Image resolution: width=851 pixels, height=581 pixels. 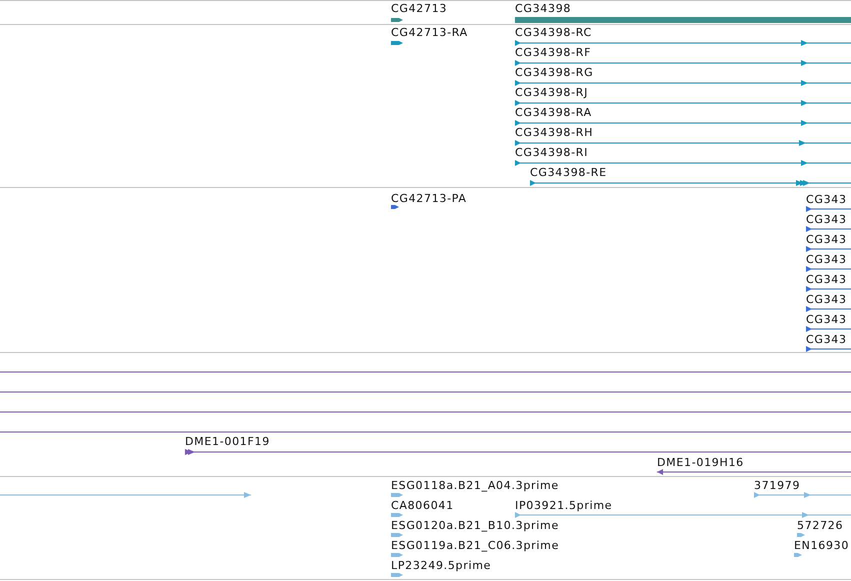 I want to click on feature-label: EN16930, so click(x=822, y=545).